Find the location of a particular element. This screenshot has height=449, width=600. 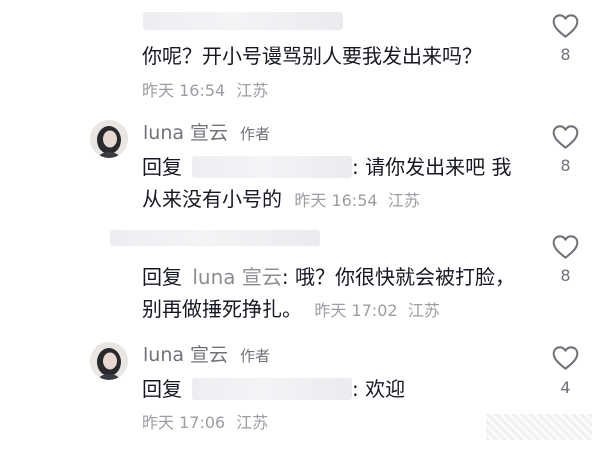

comment-text: : 哦？你很快就会被打脸， is located at coordinates (398, 277).